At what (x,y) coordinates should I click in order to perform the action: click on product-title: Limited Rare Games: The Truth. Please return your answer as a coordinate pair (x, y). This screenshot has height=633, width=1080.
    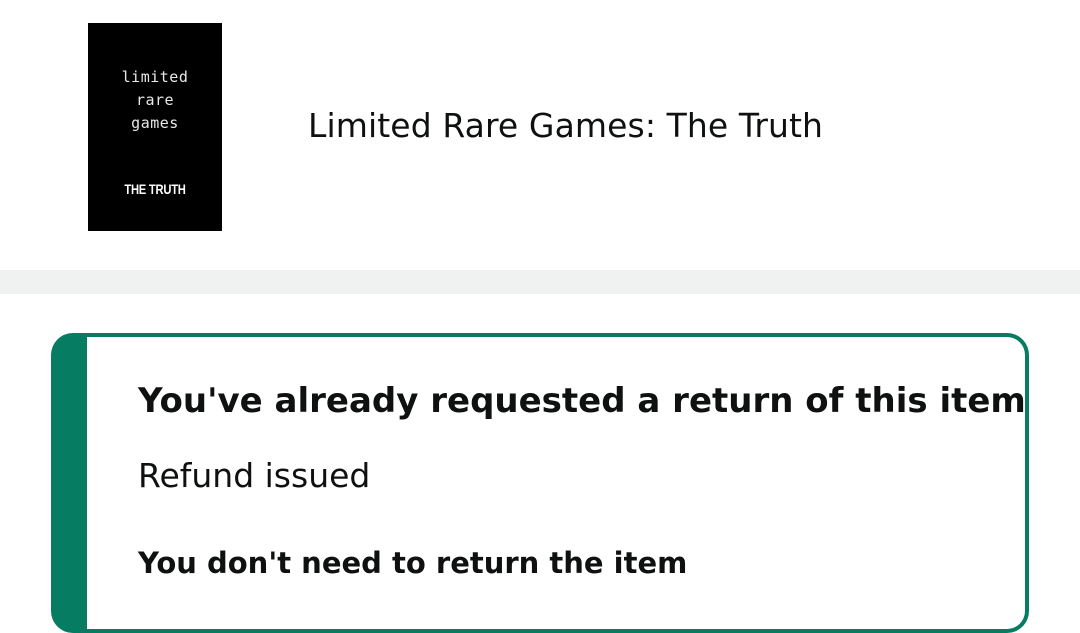
    Looking at the image, I should click on (565, 125).